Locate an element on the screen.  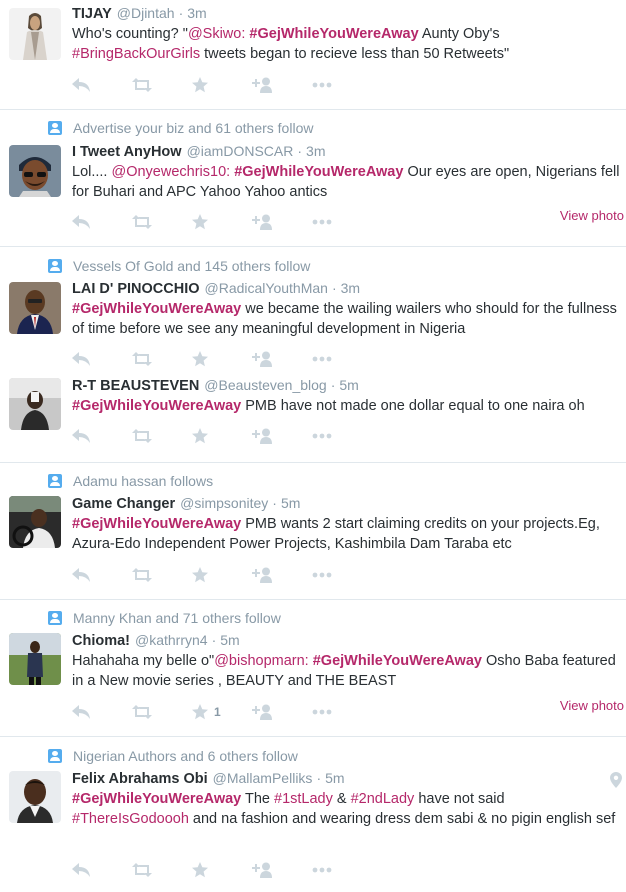
author-handle: @simpsonitey is located at coordinates (224, 503).